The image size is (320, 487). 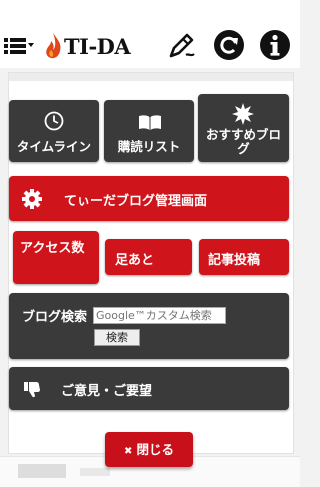 I want to click on access-count-label: アクセス数, so click(x=52, y=248).